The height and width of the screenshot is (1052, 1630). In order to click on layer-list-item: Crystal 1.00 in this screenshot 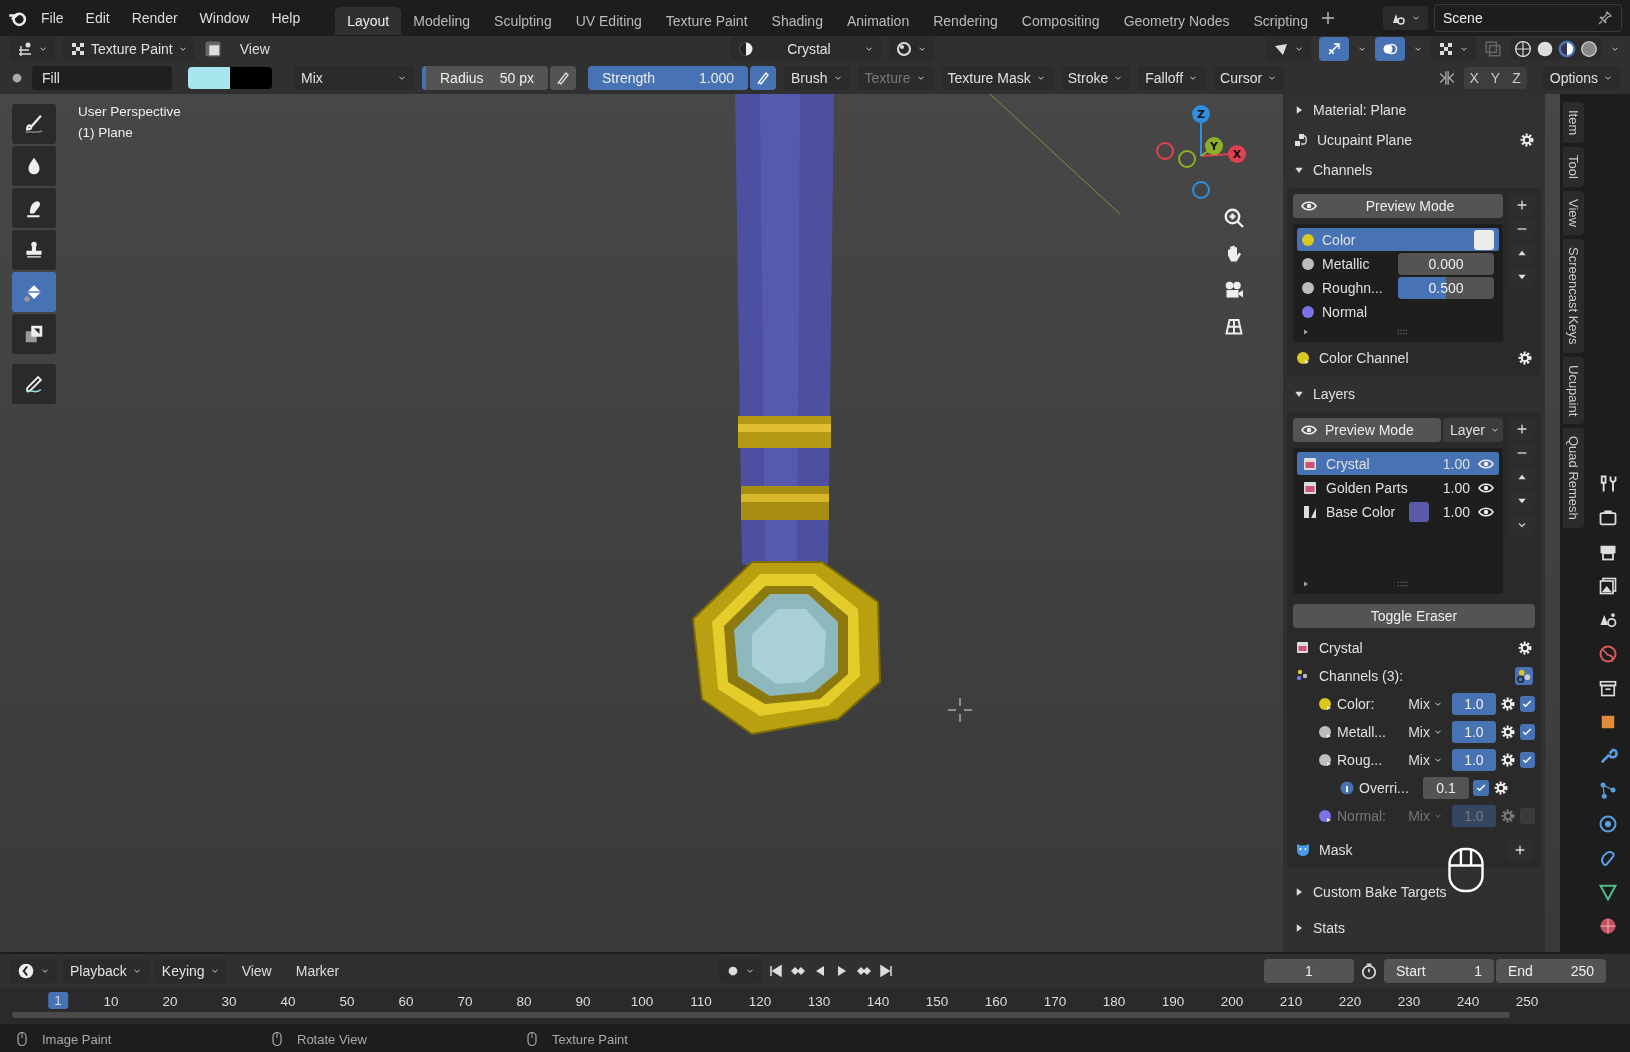, I will do `click(1398, 463)`.